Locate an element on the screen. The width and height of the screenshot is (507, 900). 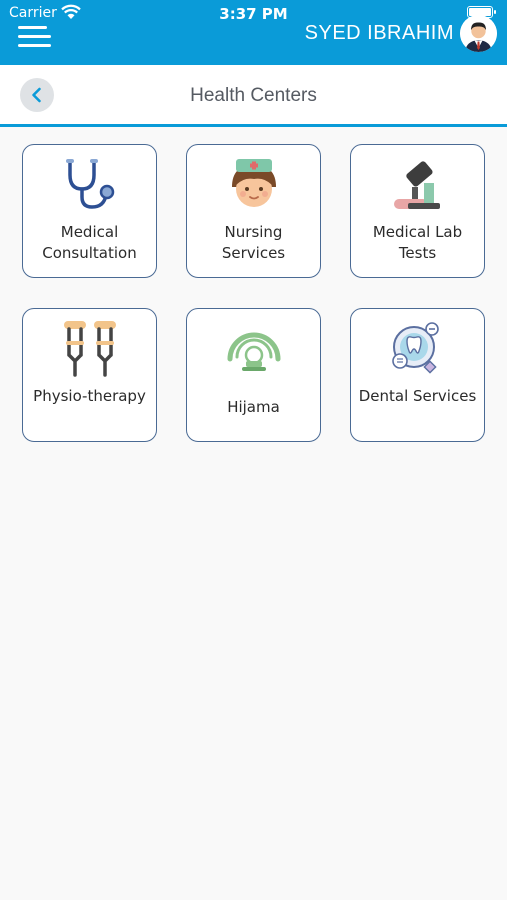
service-card-medical-lab-tests: Medical Lab Tests is located at coordinates (417, 211).